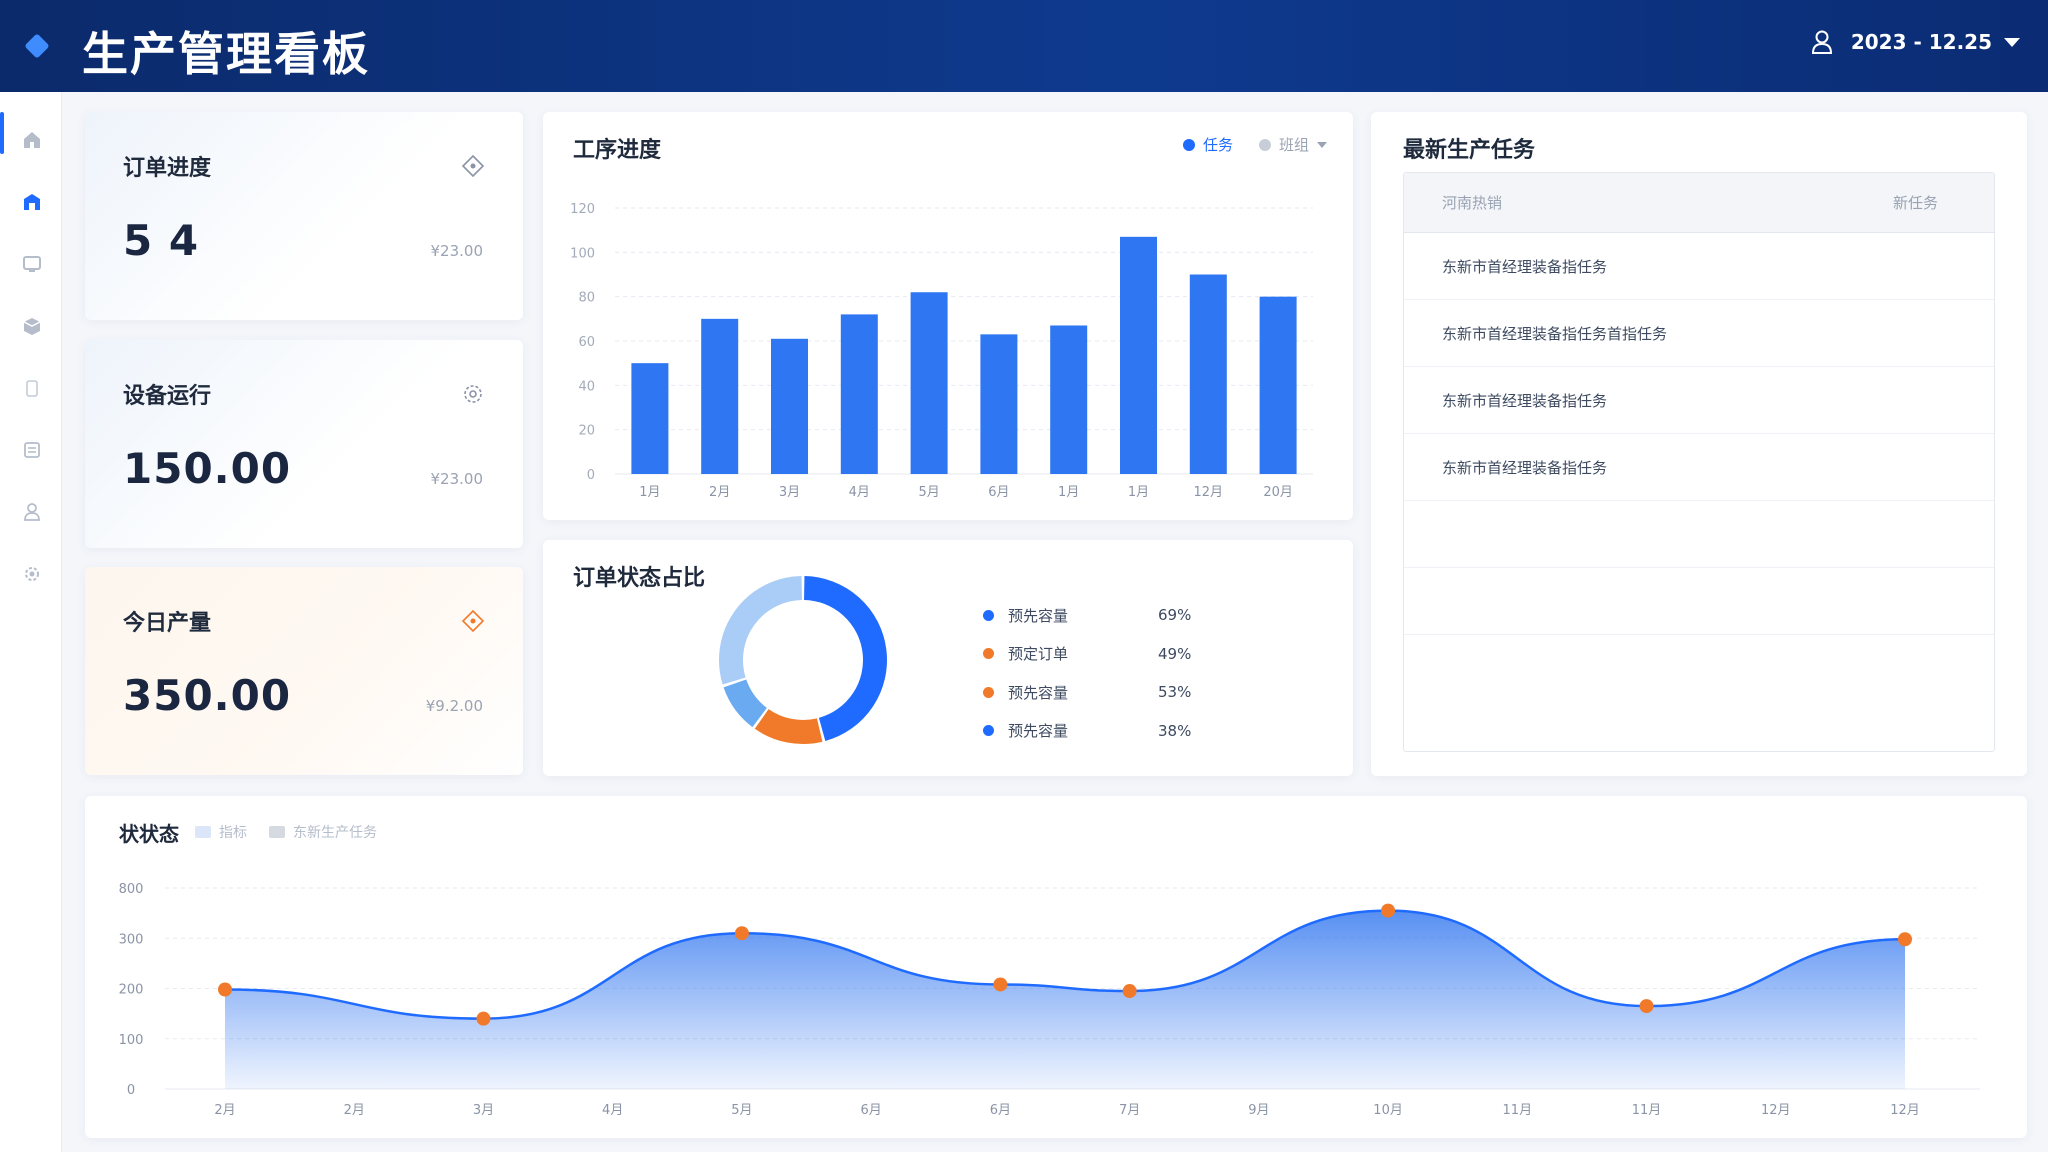  I want to click on header-controls: 2023 - 12.25, so click(1915, 42).